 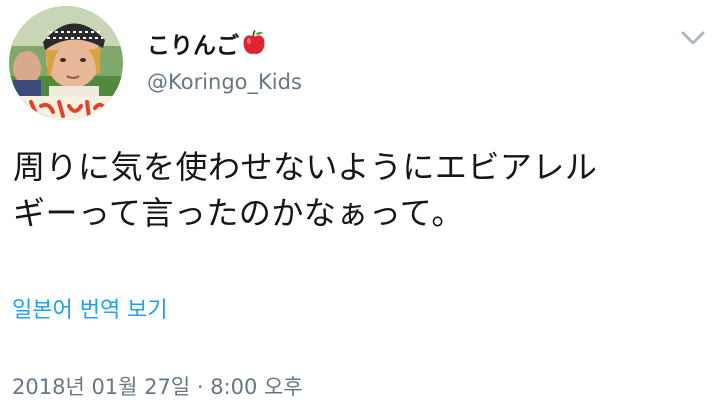 I want to click on display-name: こりんご, so click(x=206, y=47).